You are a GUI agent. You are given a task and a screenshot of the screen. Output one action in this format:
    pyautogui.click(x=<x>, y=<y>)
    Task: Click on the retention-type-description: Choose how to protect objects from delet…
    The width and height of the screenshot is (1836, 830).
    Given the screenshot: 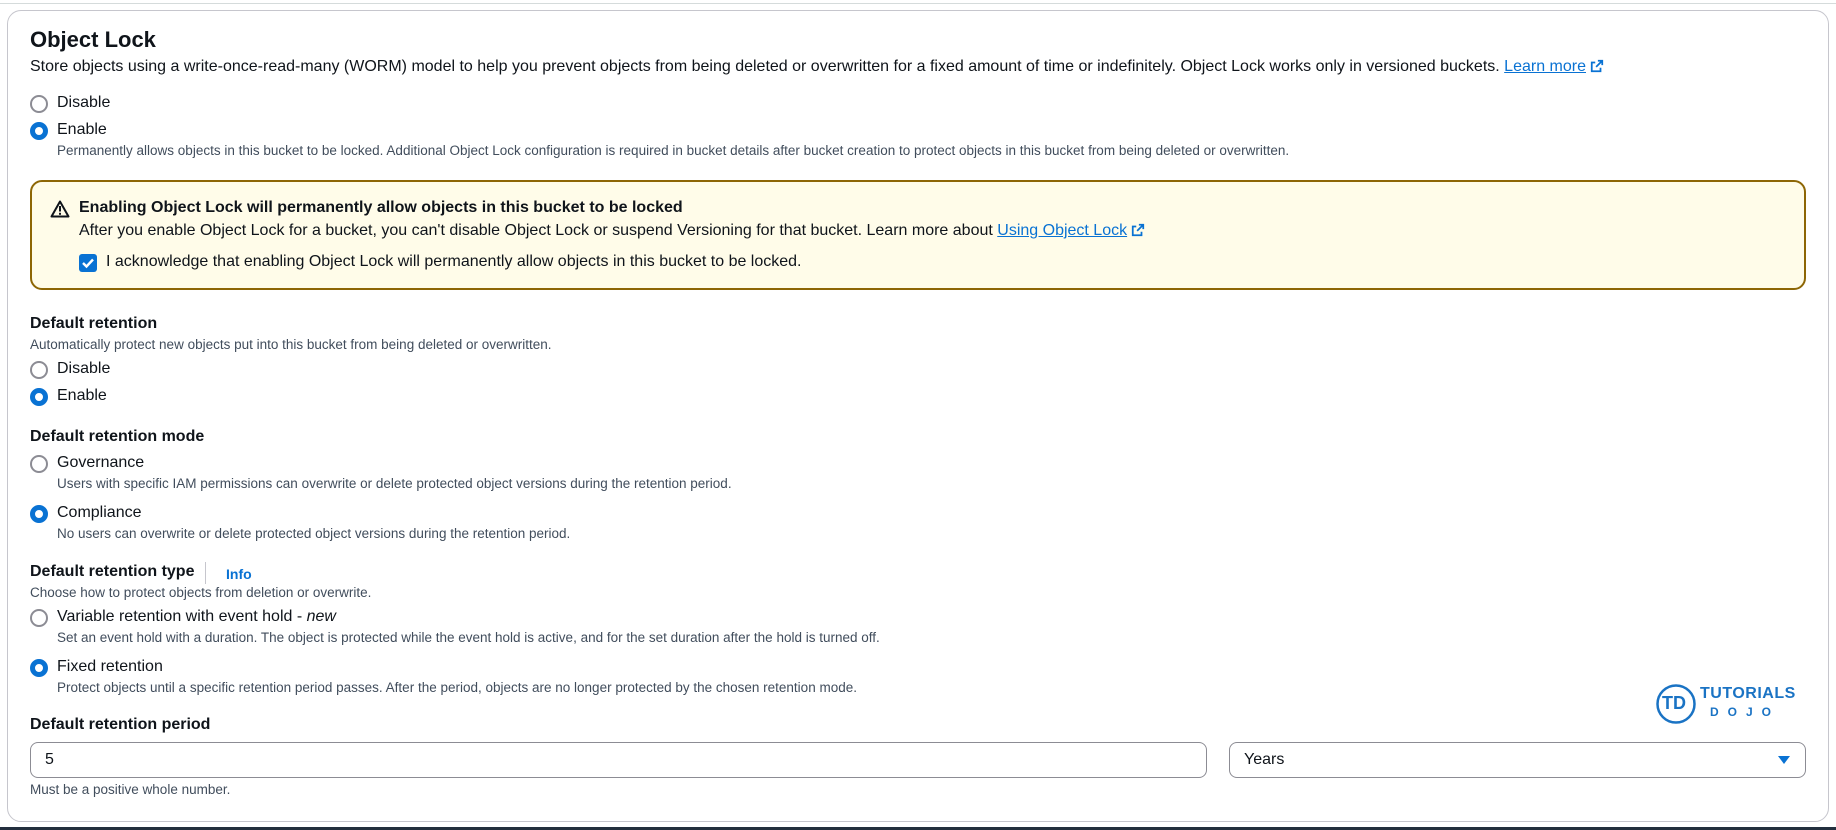 What is the action you would take?
    pyautogui.click(x=201, y=592)
    